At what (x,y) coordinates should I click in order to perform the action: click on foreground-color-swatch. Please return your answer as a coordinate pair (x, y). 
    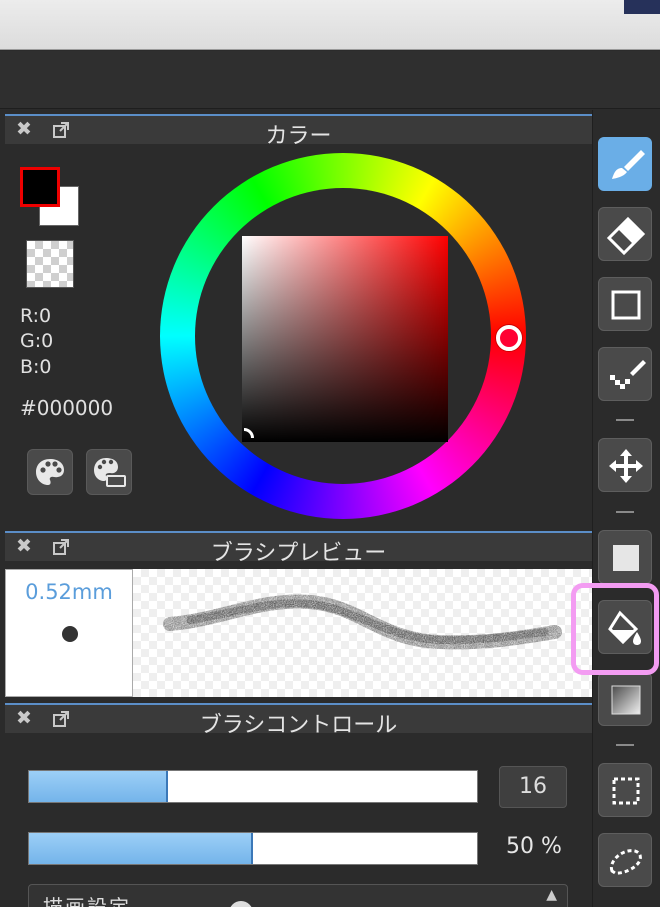
    Looking at the image, I should click on (40, 187).